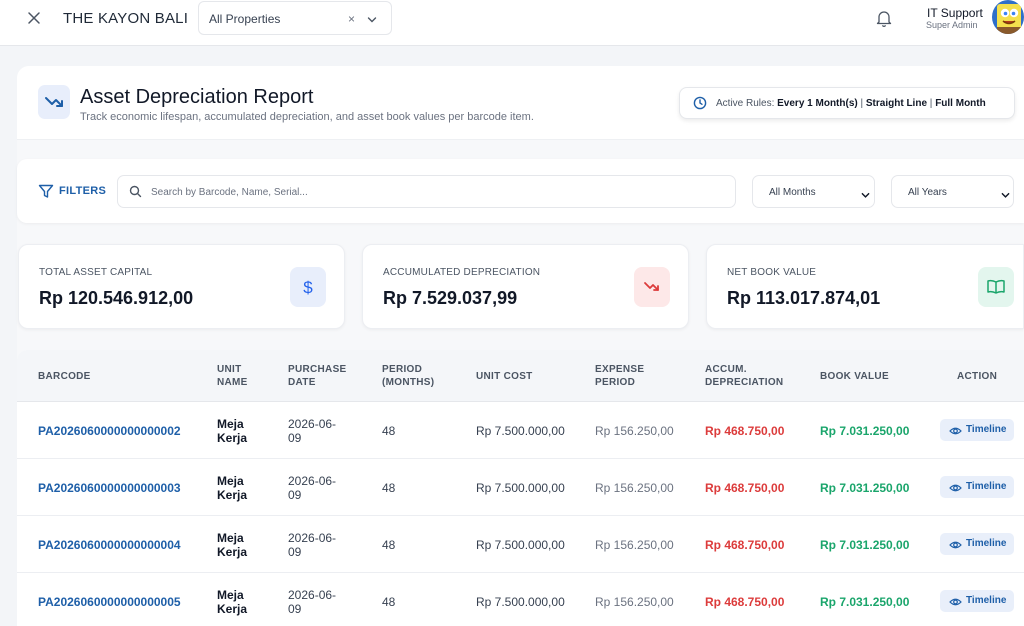  Describe the element at coordinates (109, 431) in the screenshot. I see `barcode-link: PA2026060000000000002` at that location.